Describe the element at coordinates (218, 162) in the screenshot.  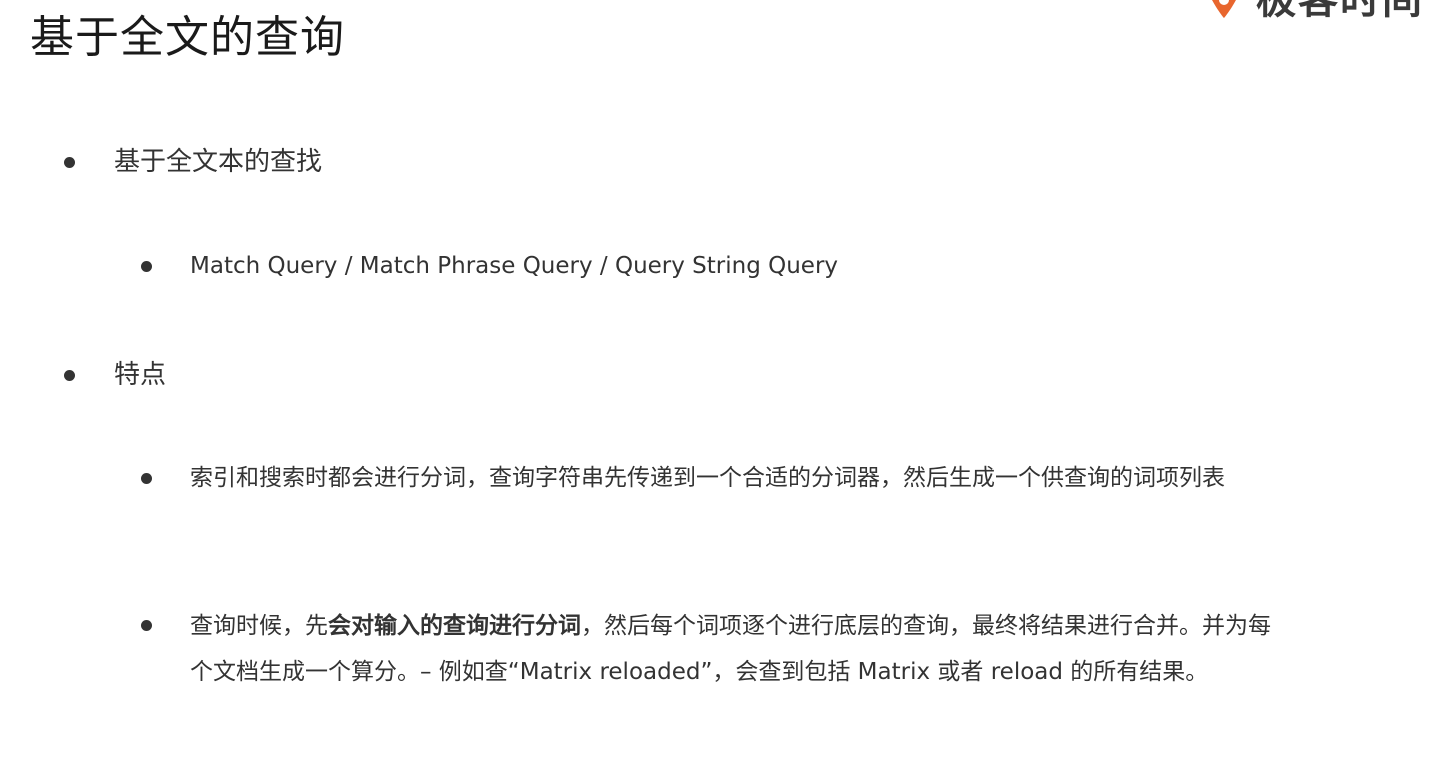
I see `section-label-fulltext-search: 基于全文本的查找` at that location.